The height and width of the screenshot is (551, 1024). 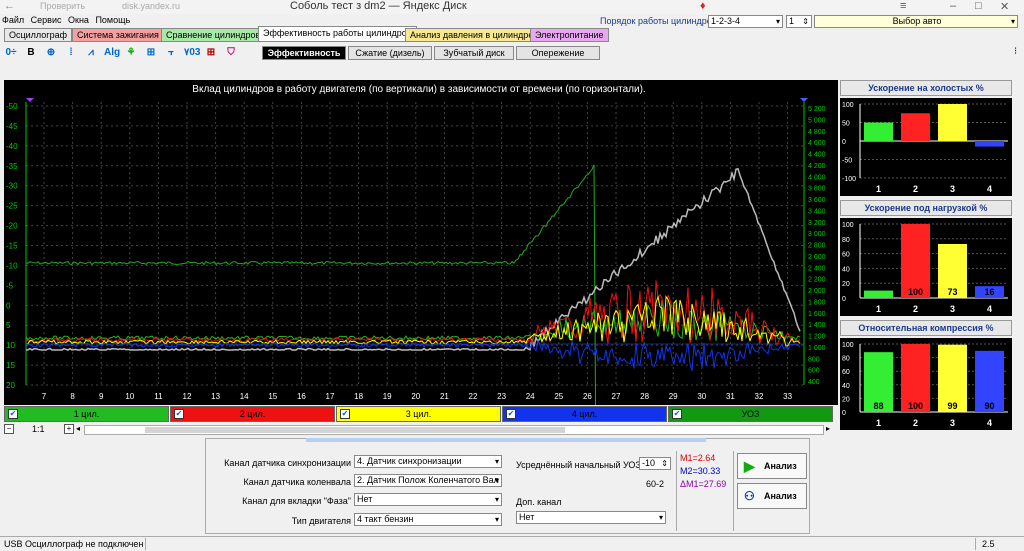 I want to click on right-tick-label: 3 600, so click(x=817, y=200).